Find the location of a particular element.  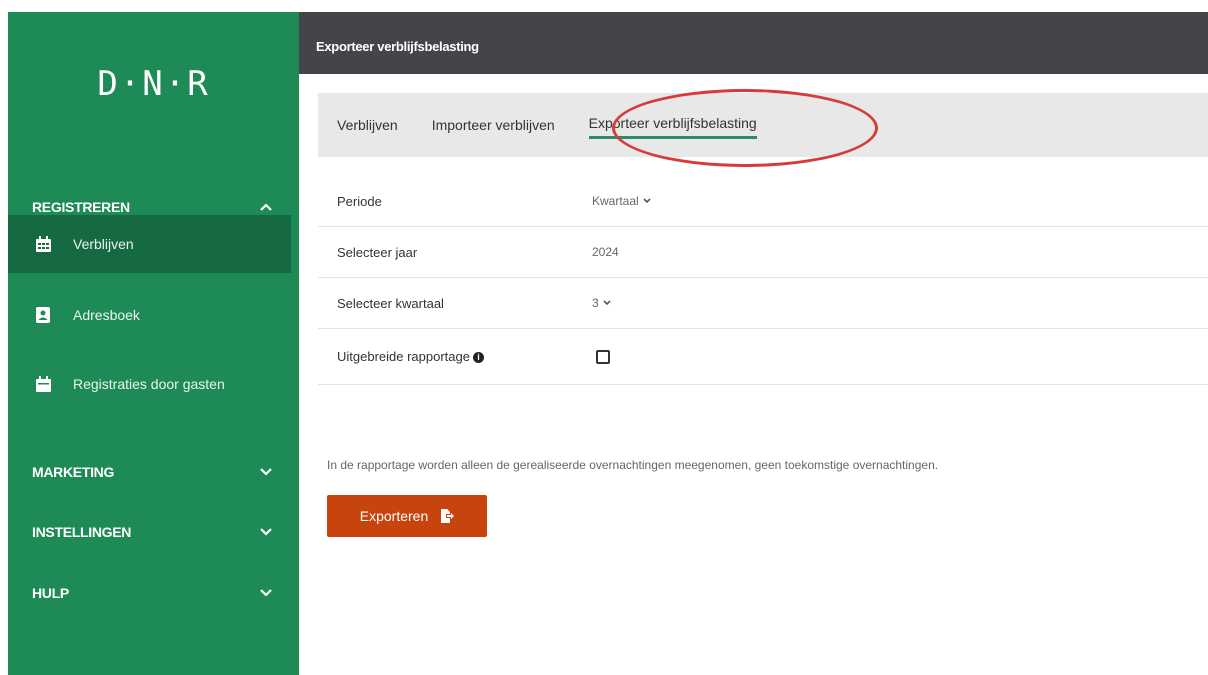

info-icon: i is located at coordinates (478, 358).